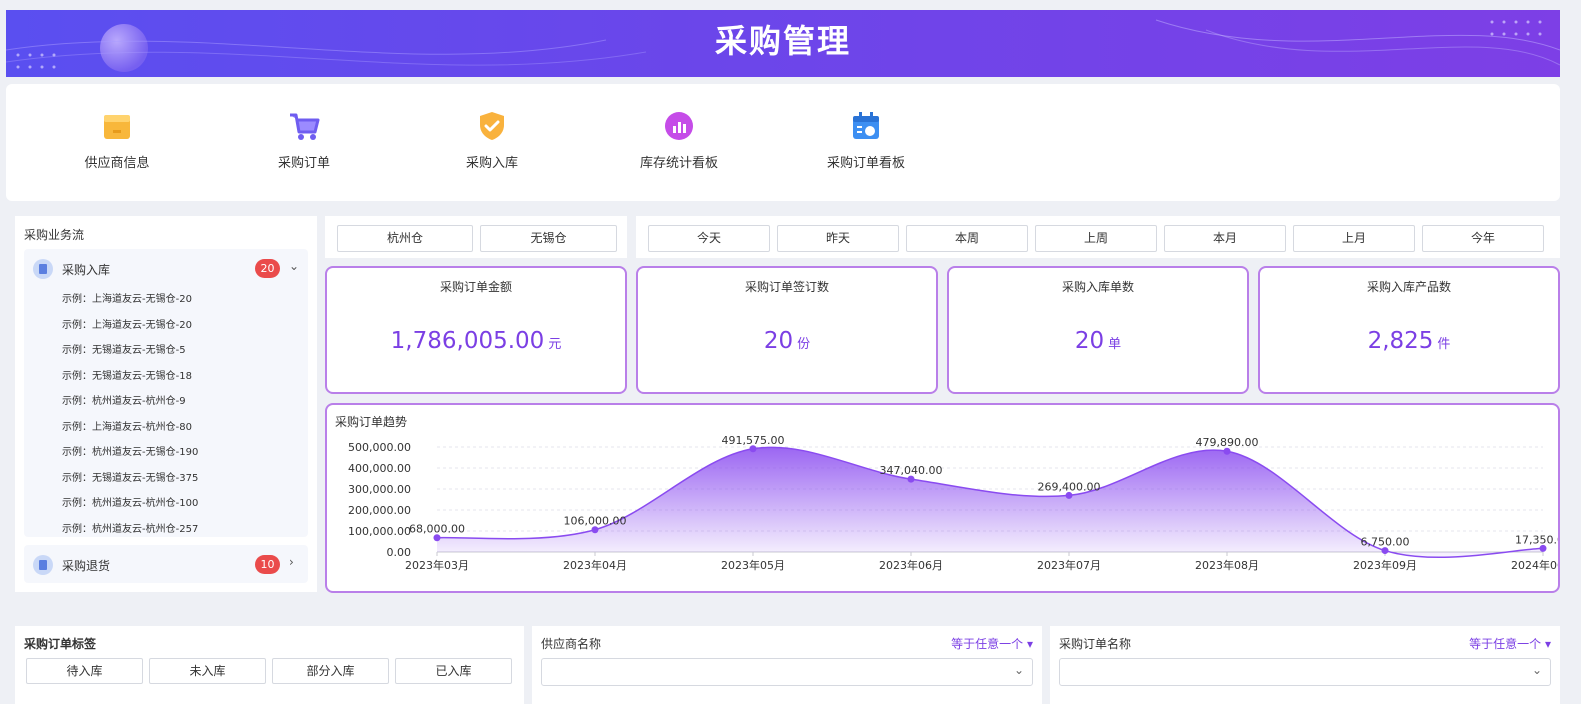  What do you see at coordinates (1547, 644) in the screenshot?
I see `caret-down-icon: ▾` at bounding box center [1547, 644].